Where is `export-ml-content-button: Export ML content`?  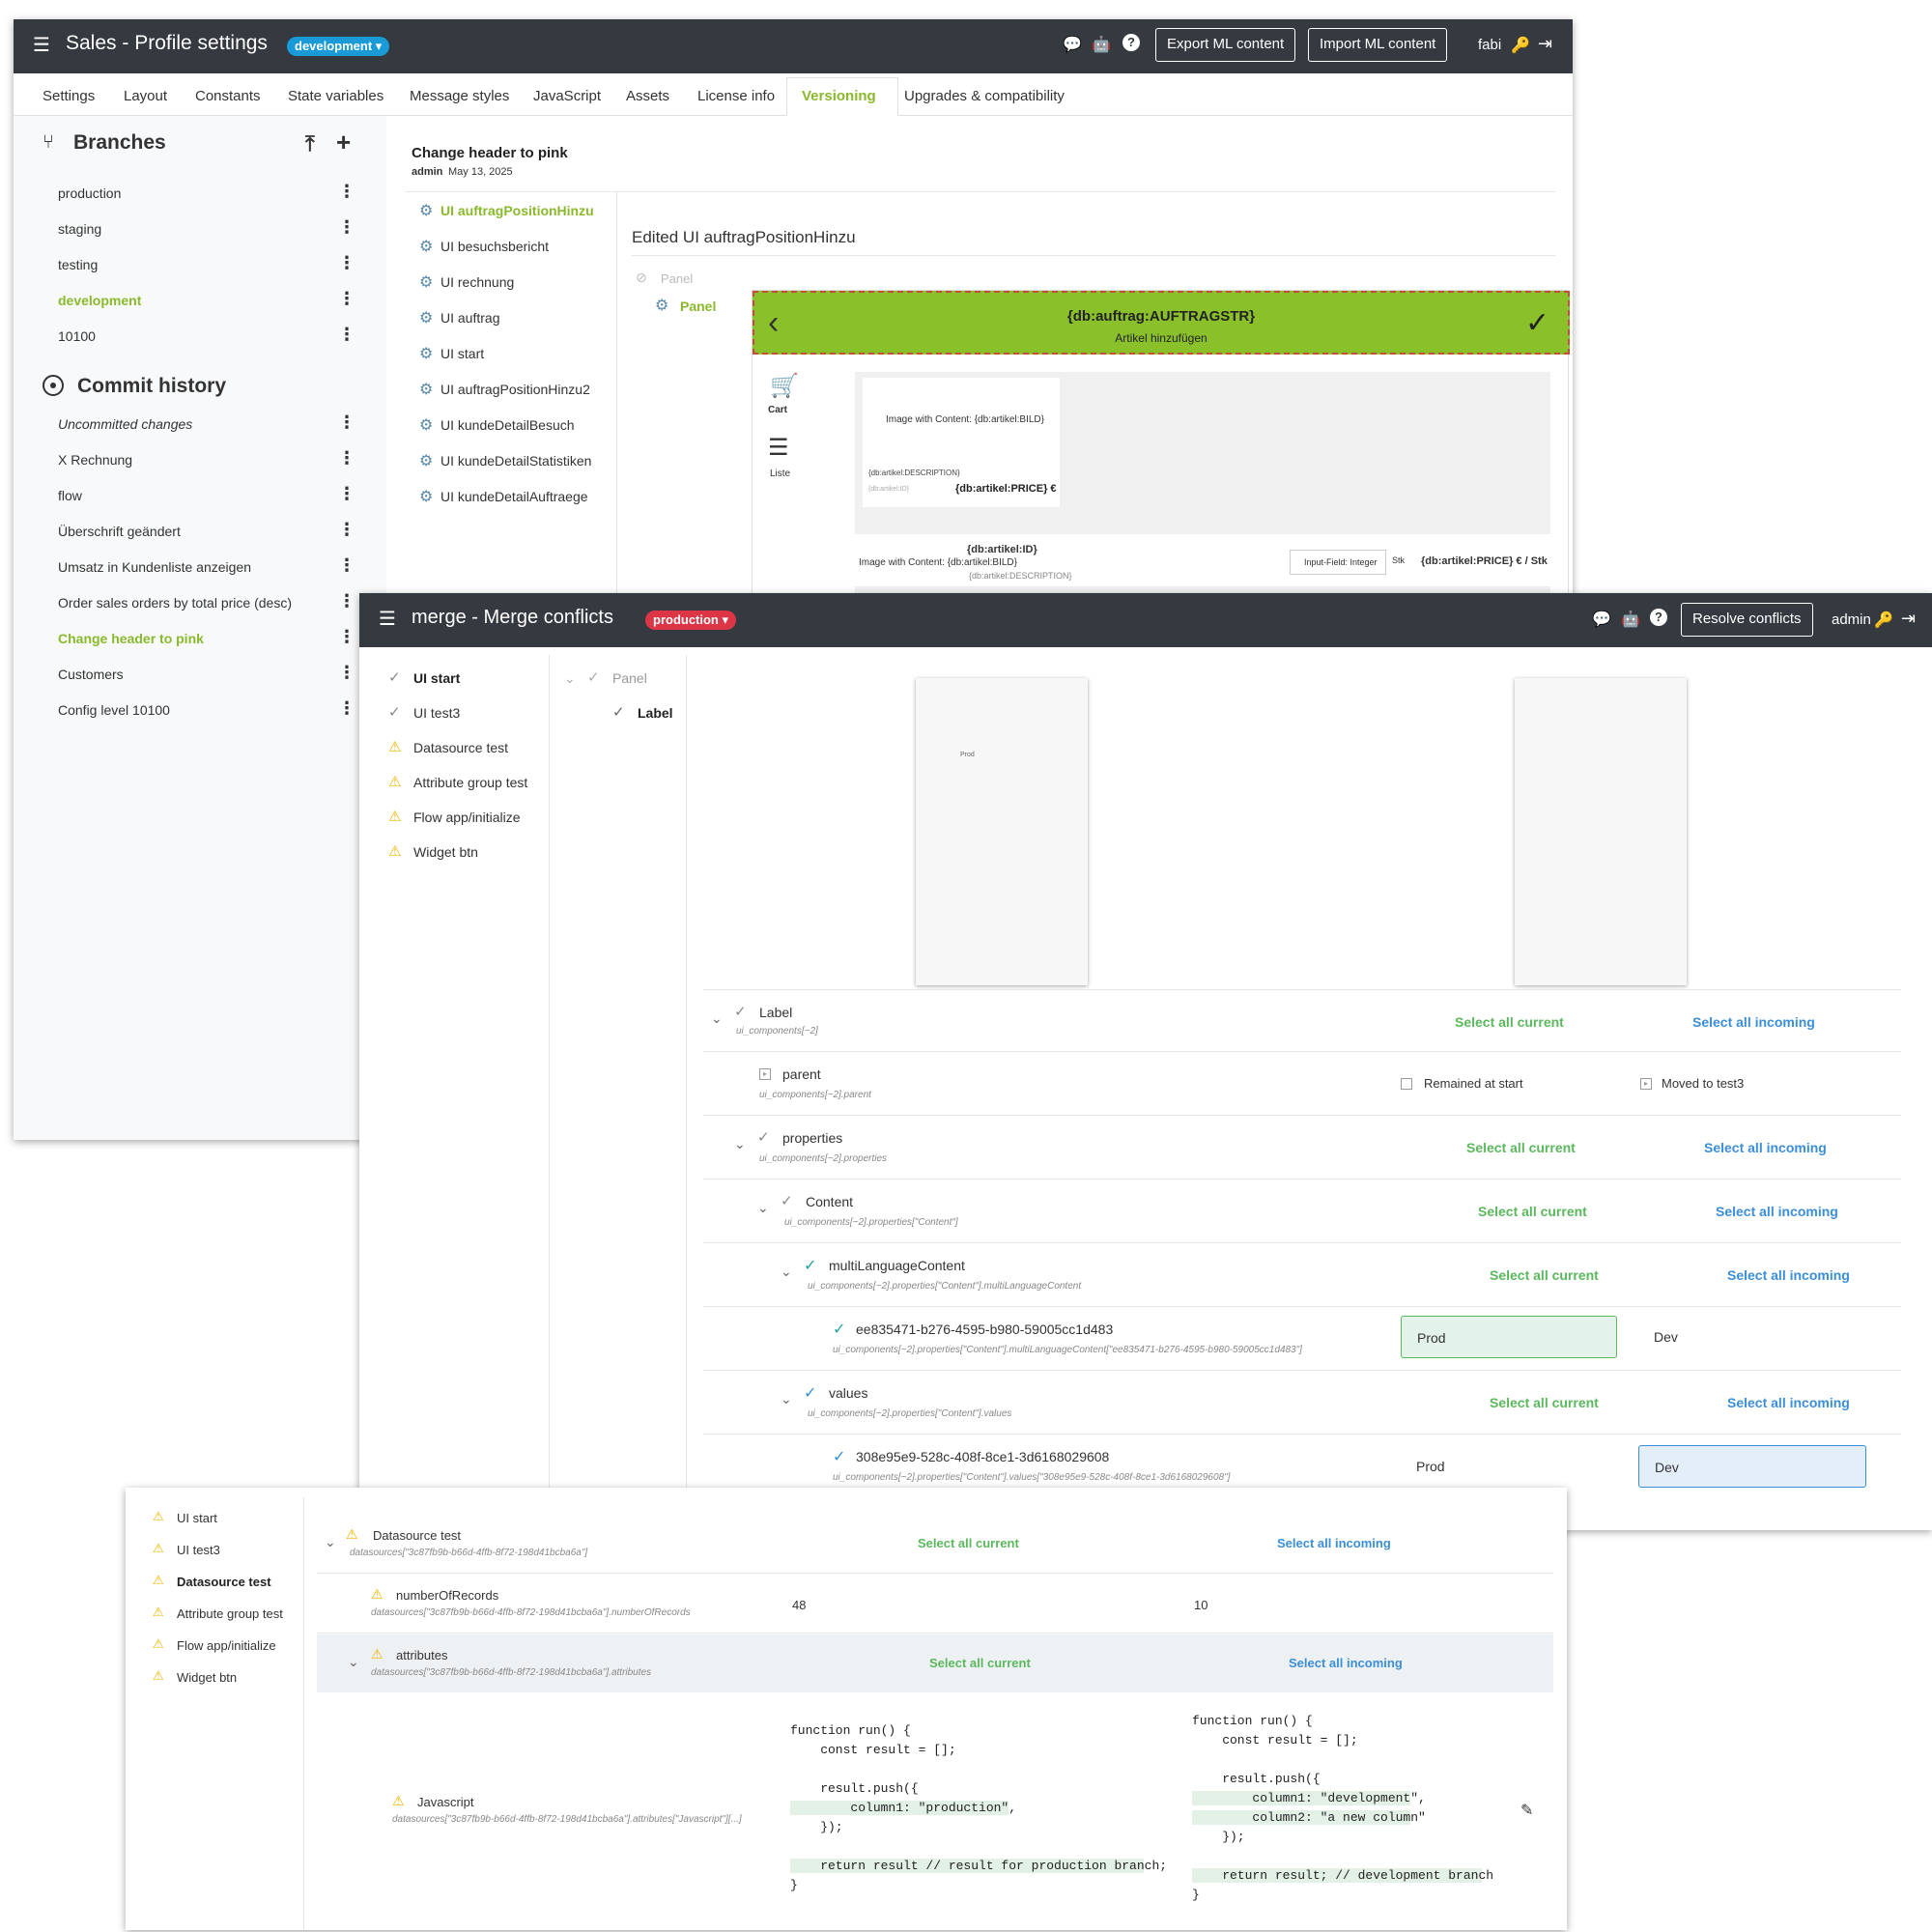 export-ml-content-button: Export ML content is located at coordinates (1225, 45).